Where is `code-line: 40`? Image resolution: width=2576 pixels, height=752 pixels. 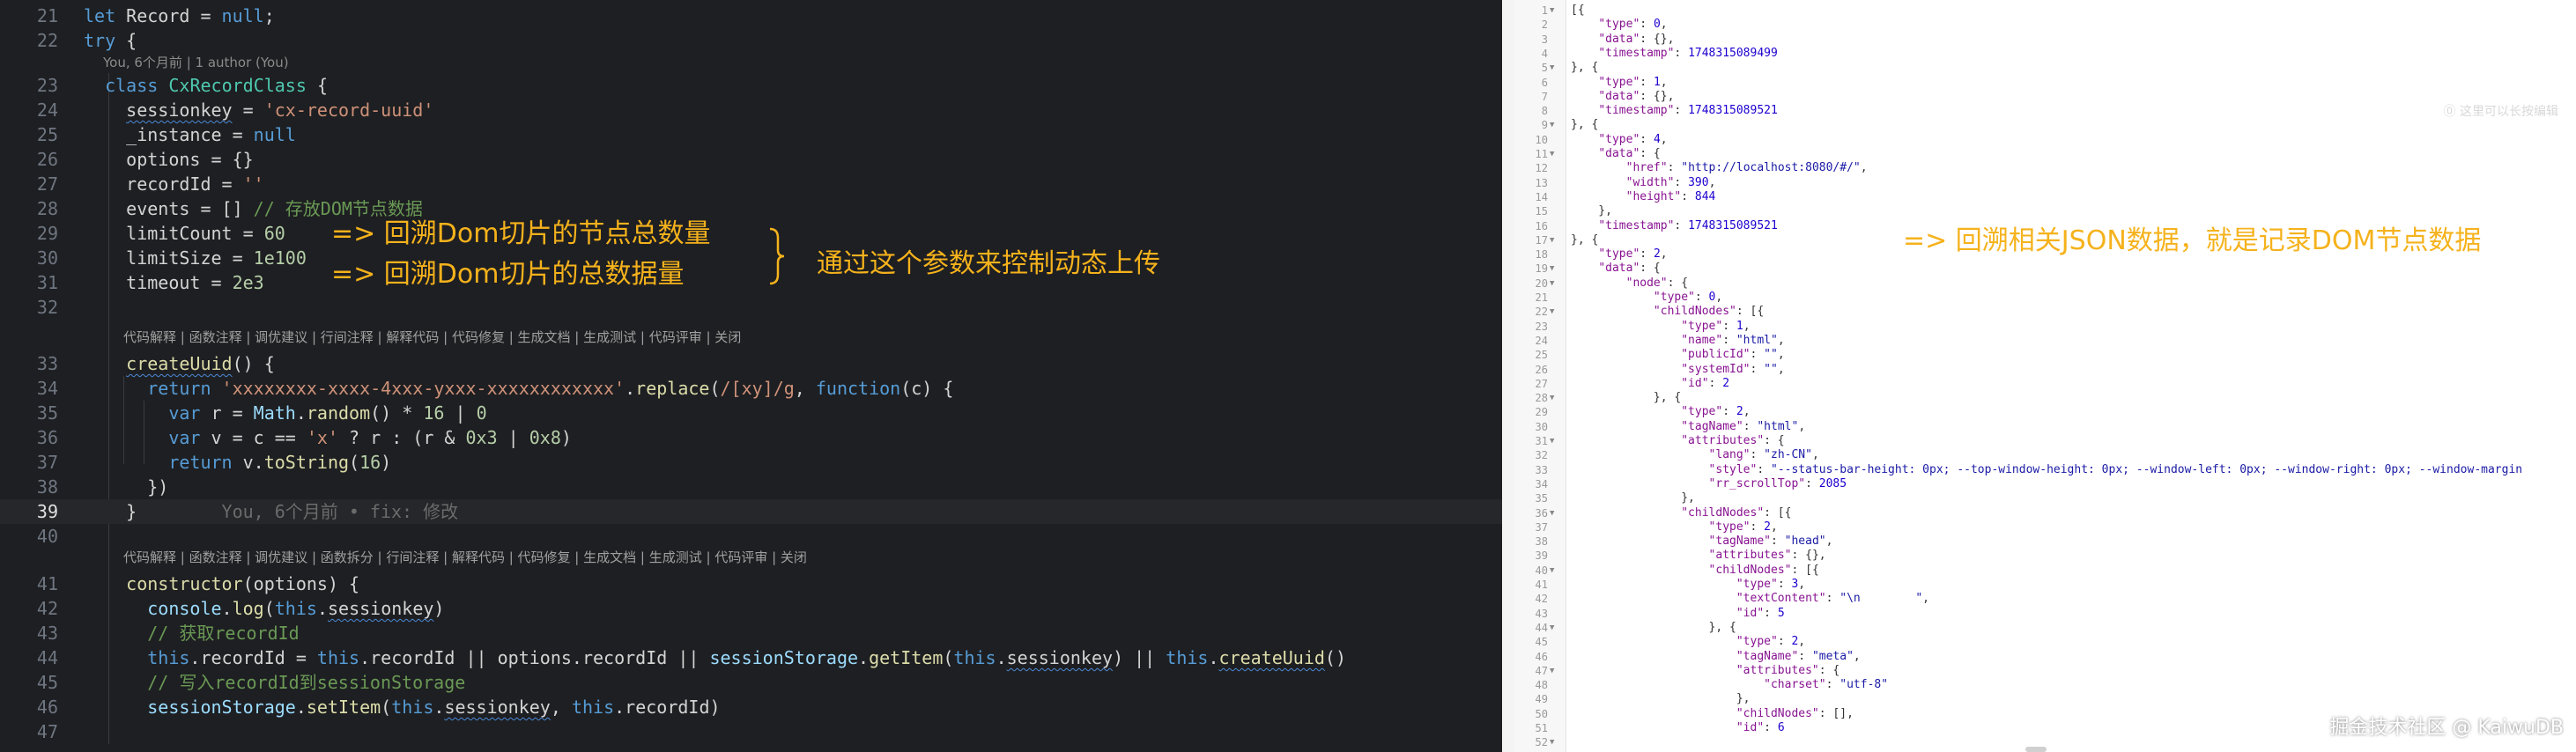
code-line: 40 is located at coordinates (751, 536).